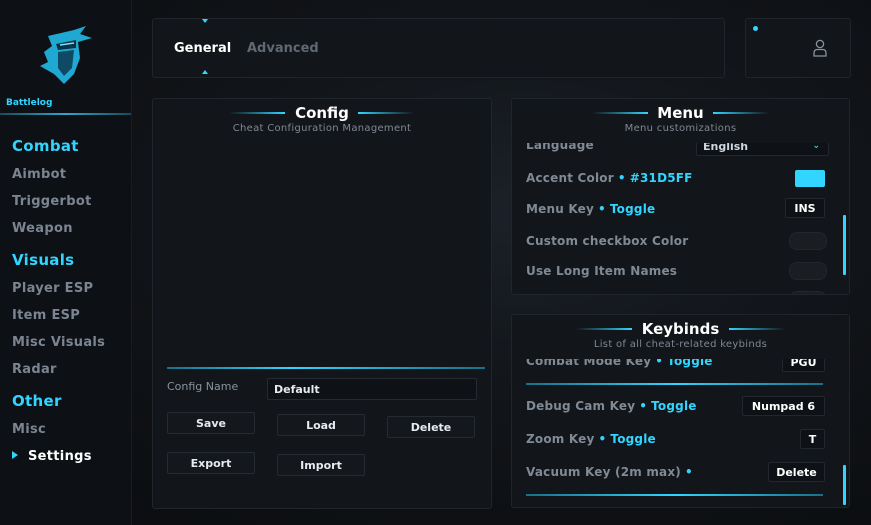 Image resolution: width=871 pixels, height=525 pixels. I want to click on delete-config-button: Delete, so click(431, 427).